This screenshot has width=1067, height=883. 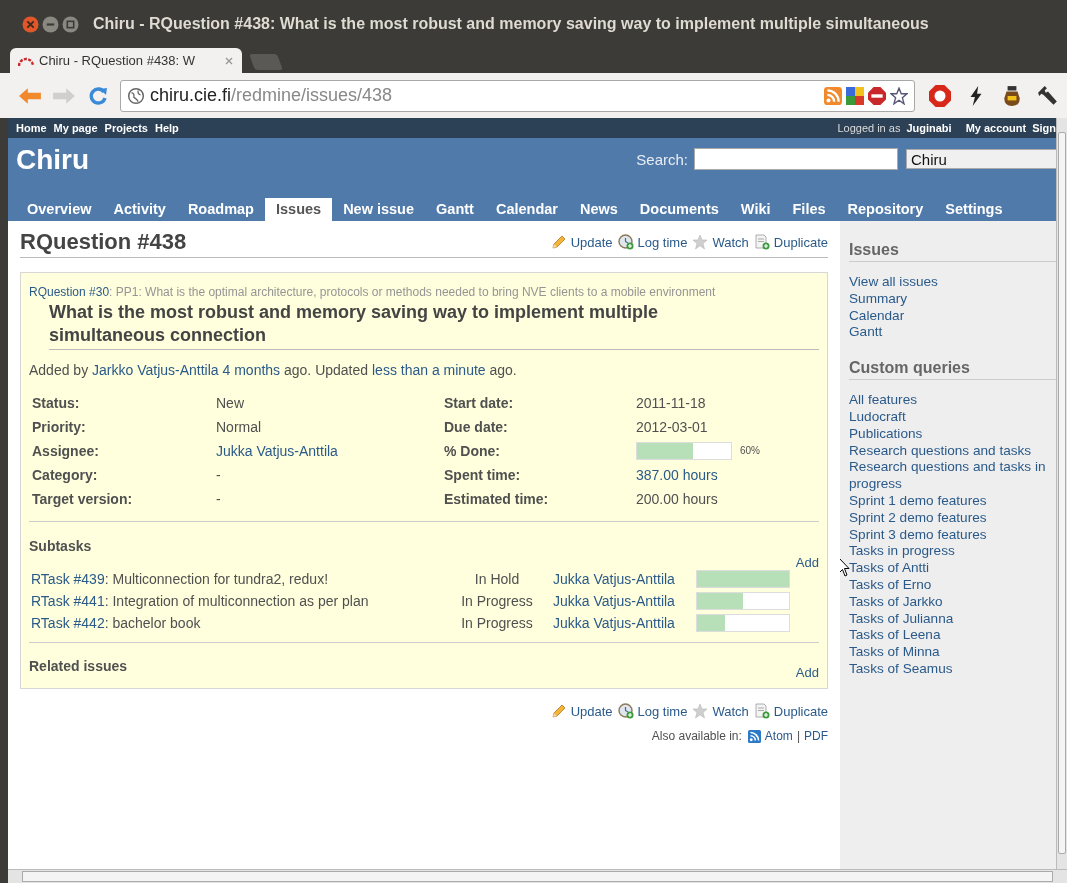 I want to click on menu-tab: Repository, so click(x=885, y=209).